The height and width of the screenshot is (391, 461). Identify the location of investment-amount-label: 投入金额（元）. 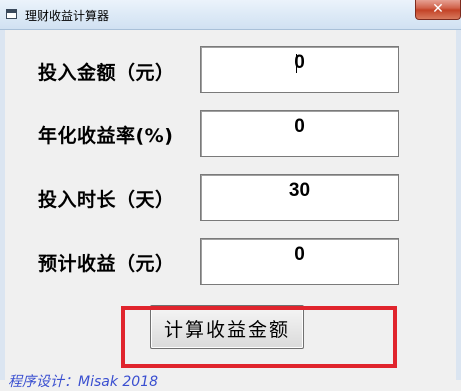
(106, 73).